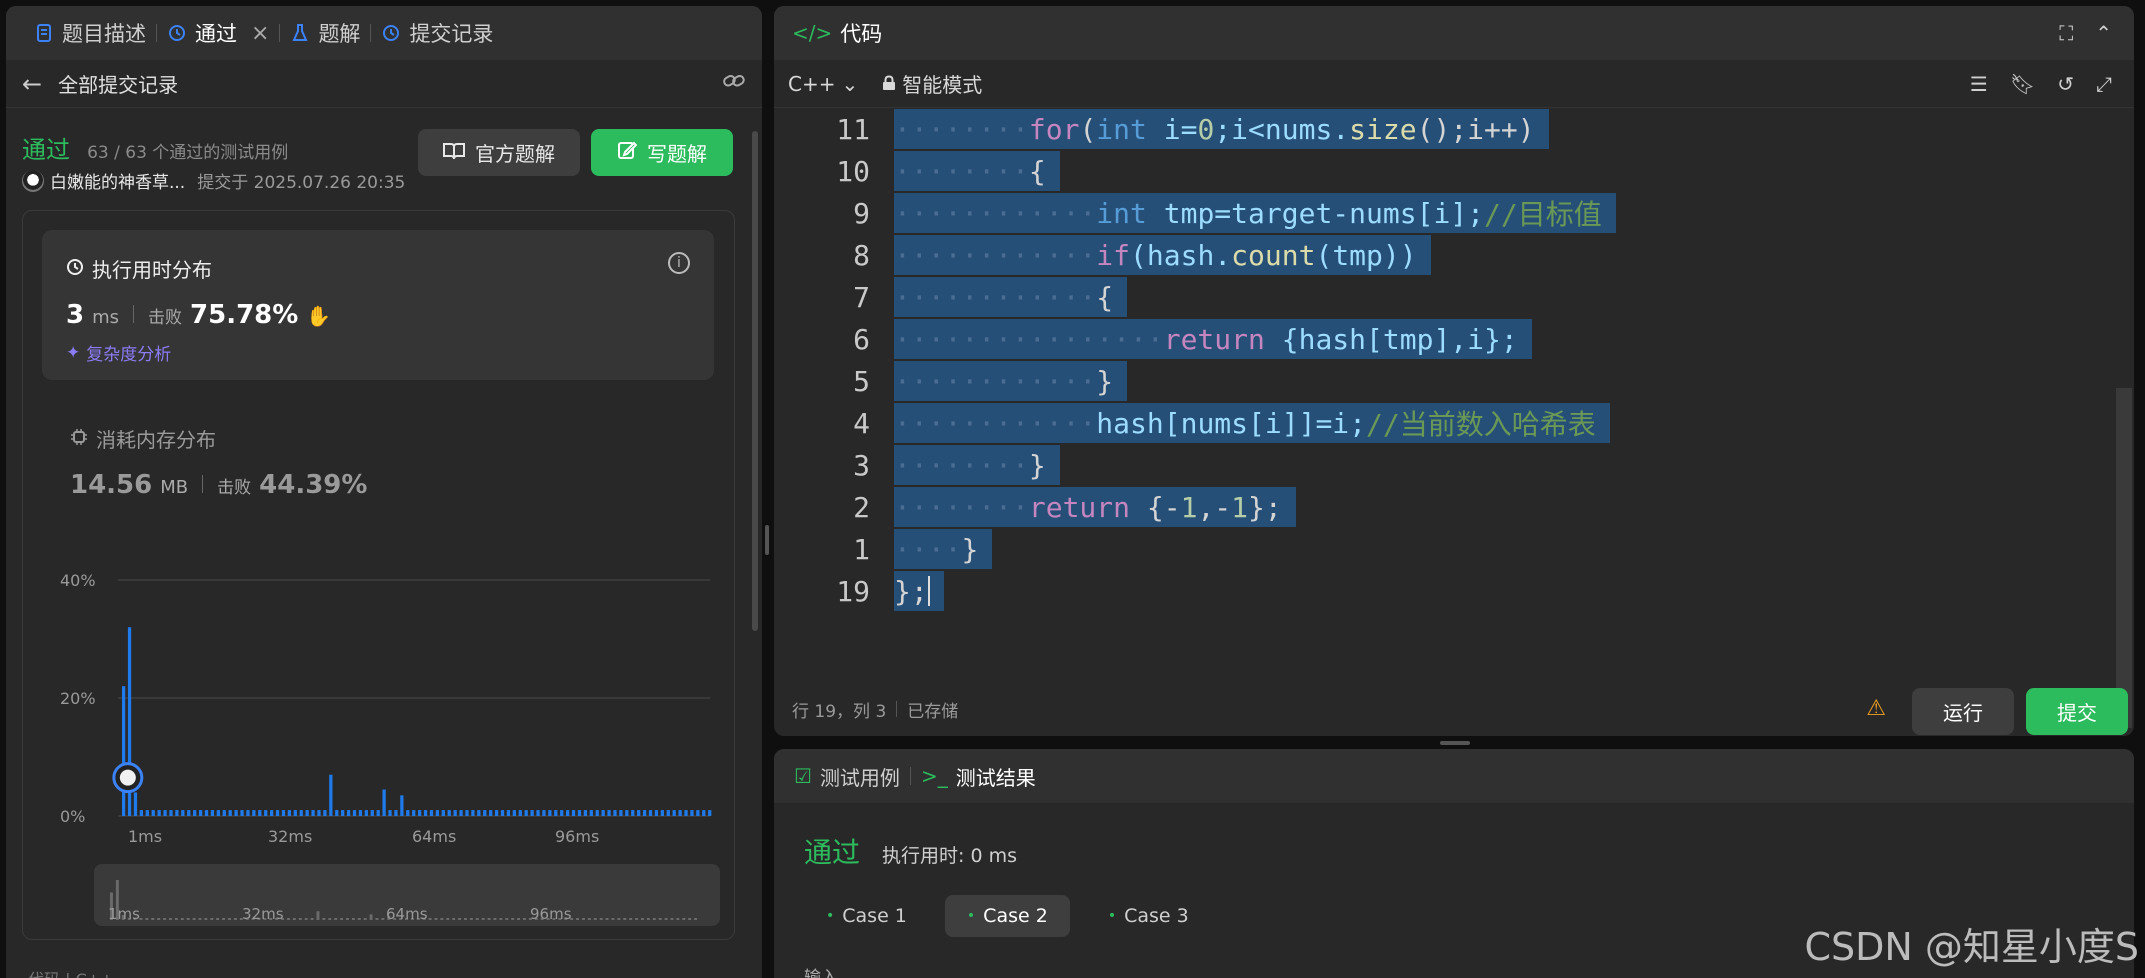 The width and height of the screenshot is (2145, 978). I want to click on language-label: C++, so click(812, 83).